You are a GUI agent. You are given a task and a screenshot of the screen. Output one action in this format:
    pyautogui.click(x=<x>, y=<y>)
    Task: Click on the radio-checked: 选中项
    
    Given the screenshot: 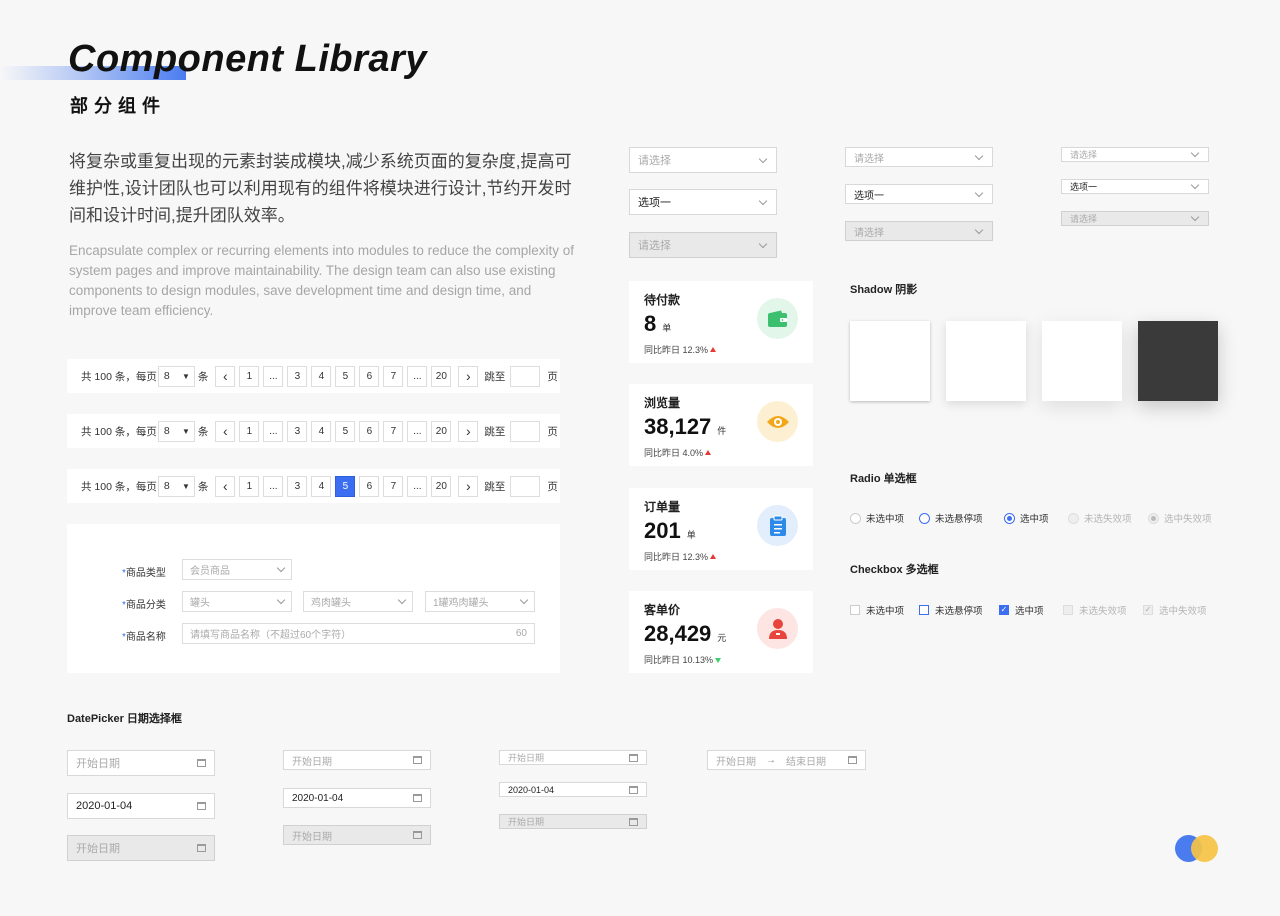 What is the action you would take?
    pyautogui.click(x=1026, y=518)
    